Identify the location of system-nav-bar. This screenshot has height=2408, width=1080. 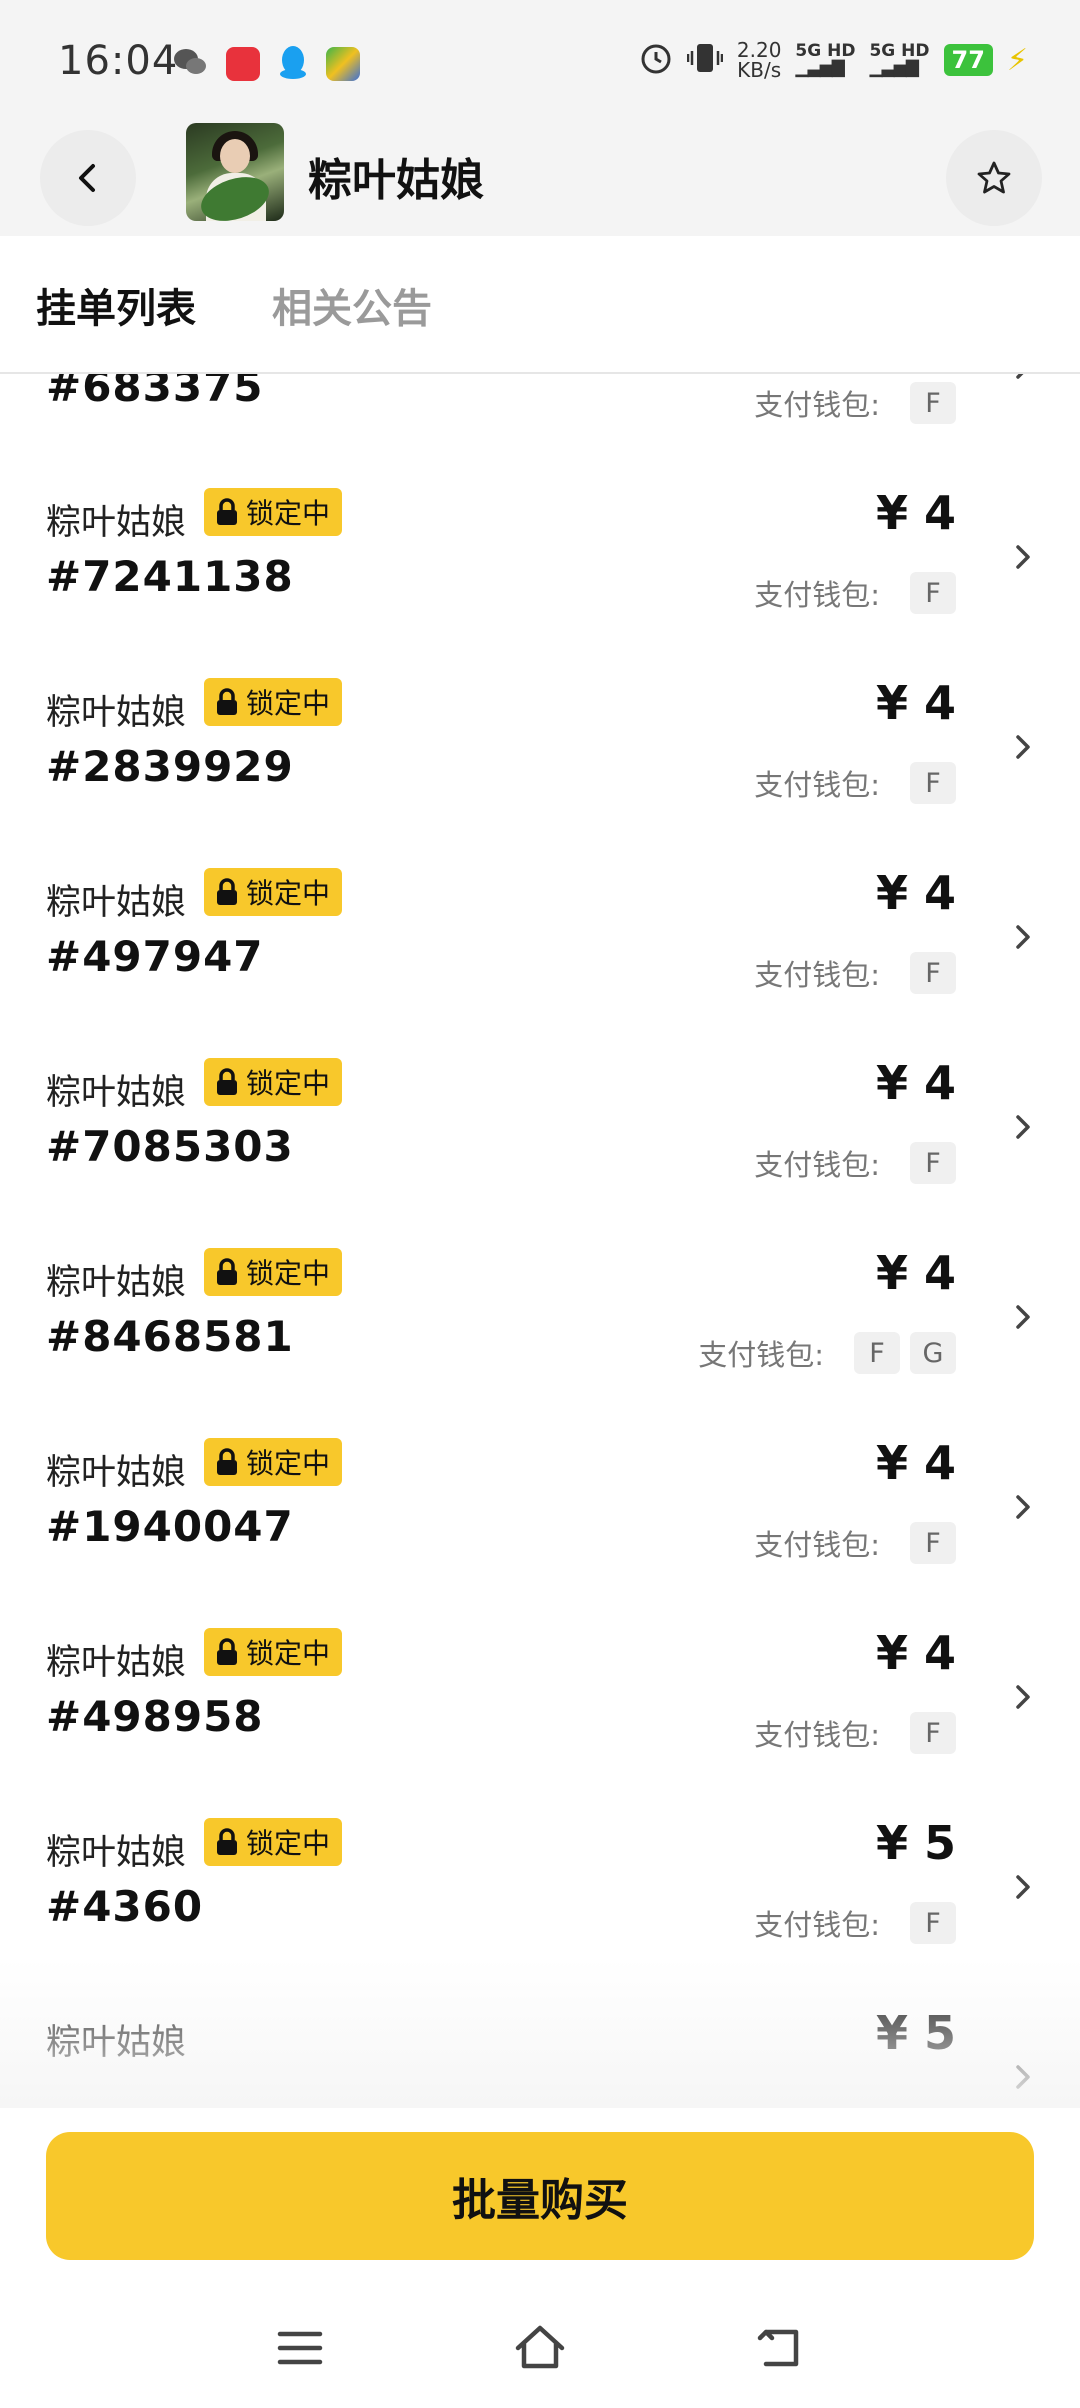
(540, 2358).